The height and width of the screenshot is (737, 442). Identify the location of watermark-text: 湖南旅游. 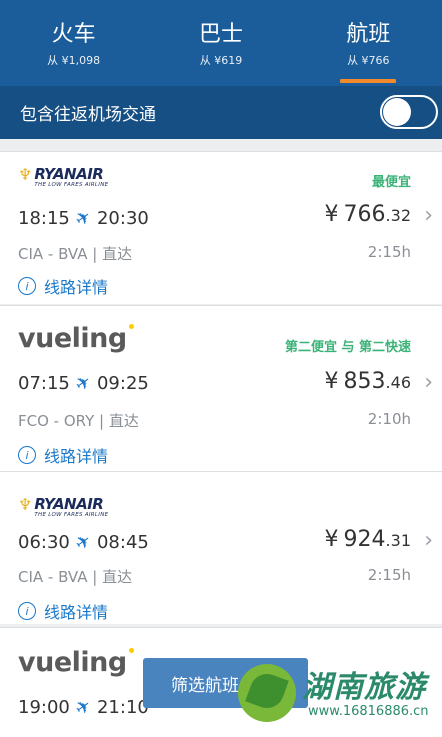
(364, 687).